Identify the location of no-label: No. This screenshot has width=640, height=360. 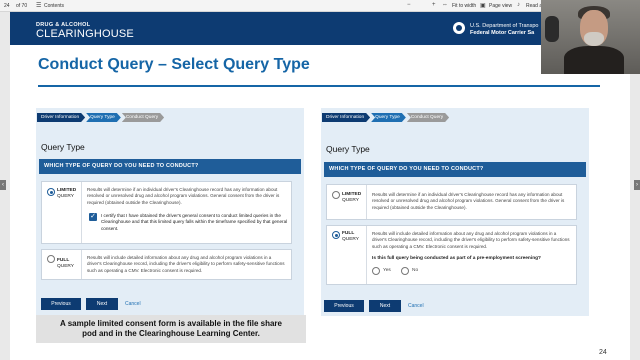
(415, 270).